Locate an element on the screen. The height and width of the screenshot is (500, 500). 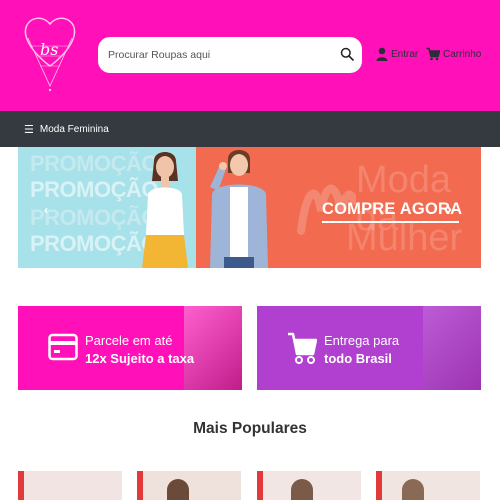
cta-underline is located at coordinates (390, 222).